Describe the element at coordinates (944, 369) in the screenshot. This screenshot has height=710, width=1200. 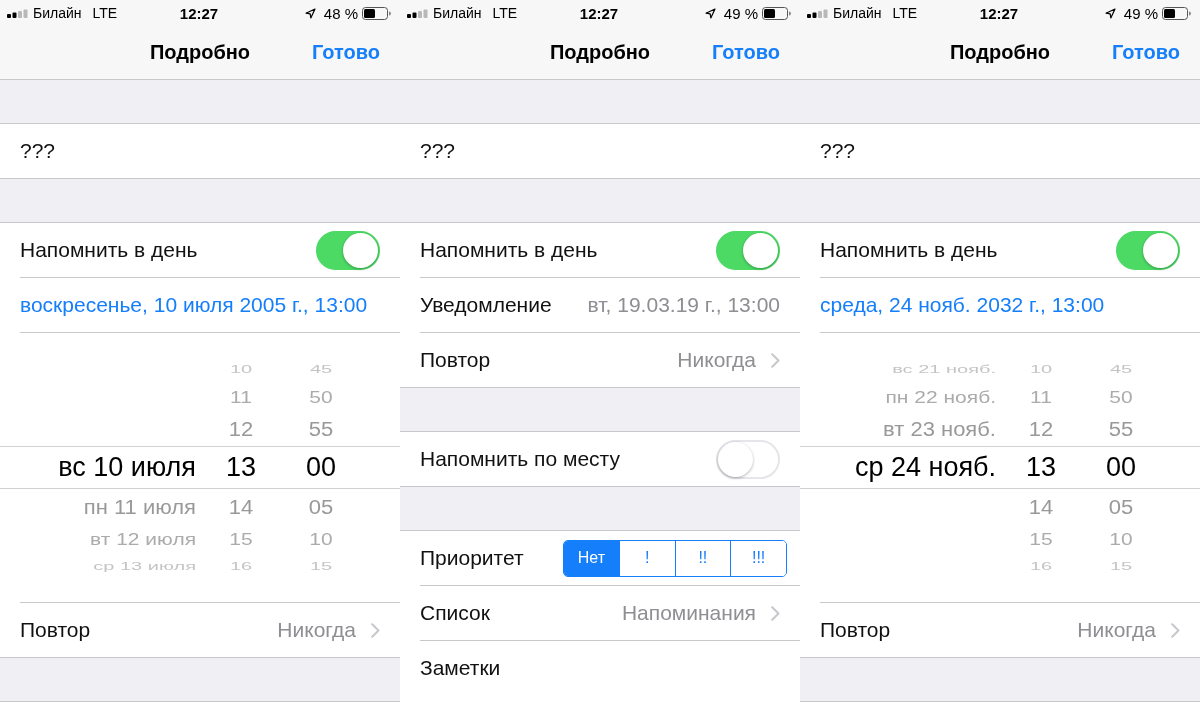
I see `picker-option: вс 21 нояб.` at that location.